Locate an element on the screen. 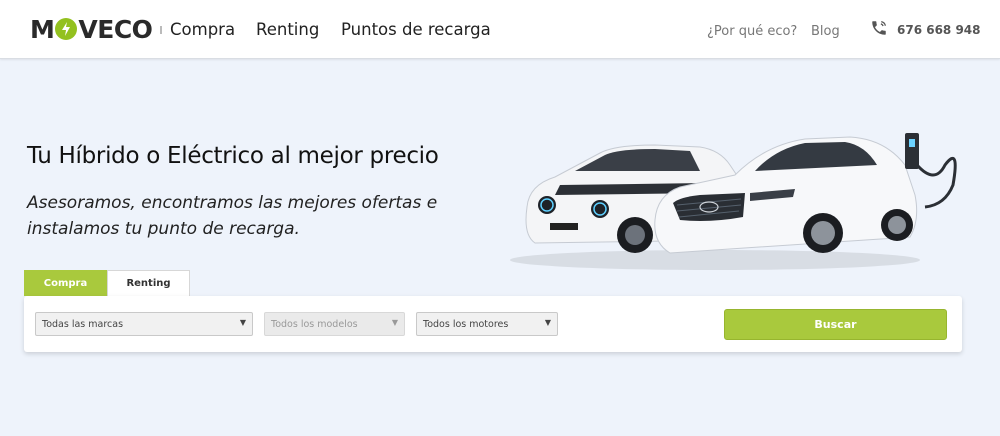  moveco-logo: M VECO is located at coordinates (91, 29).